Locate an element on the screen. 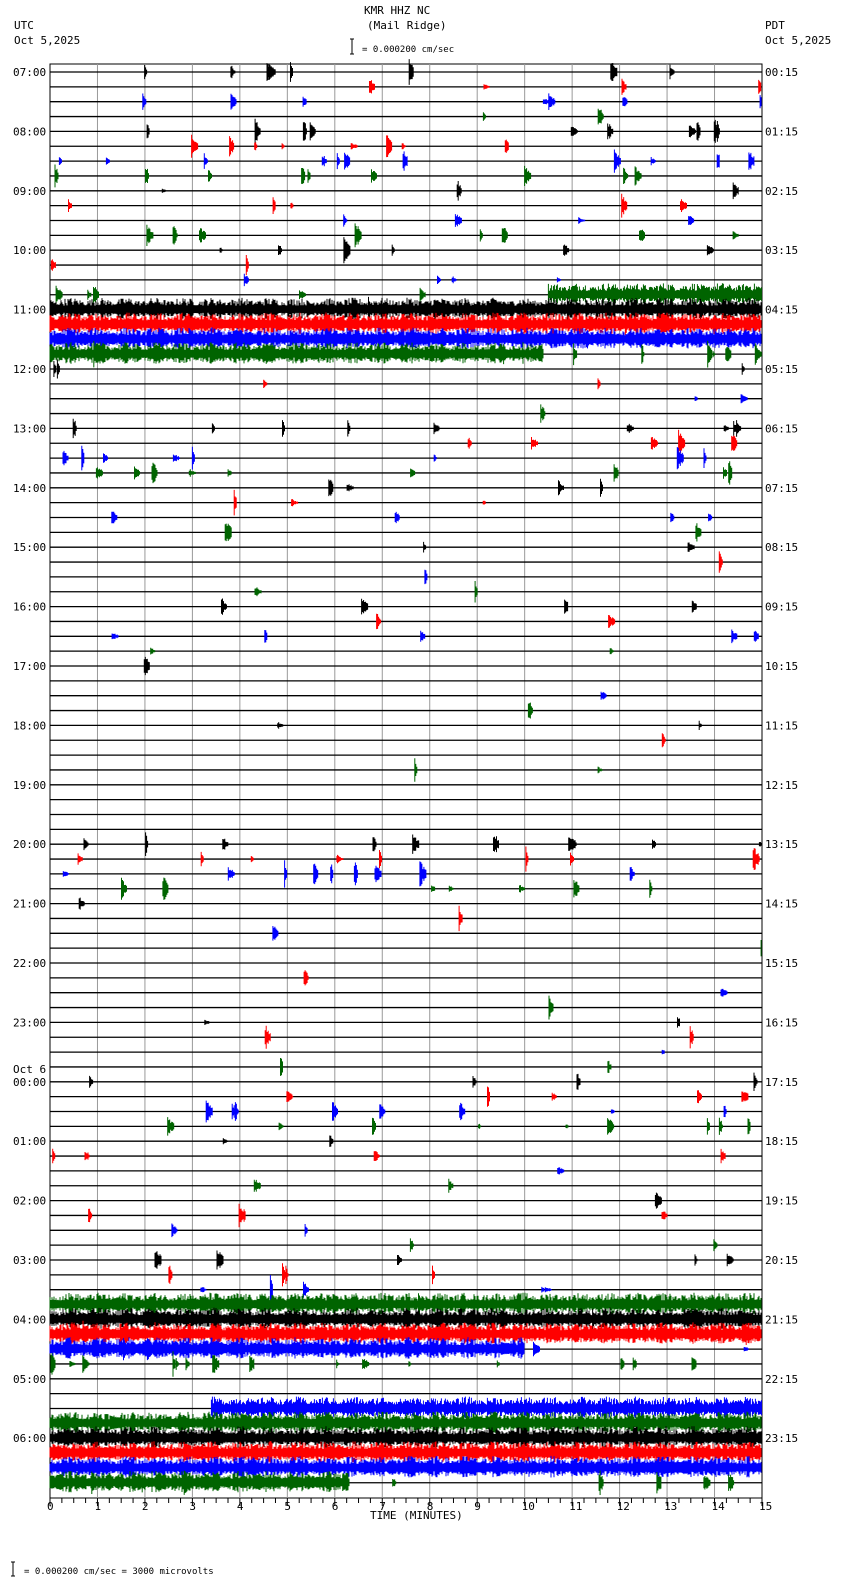  x-tick-label: 13 is located at coordinates (670, 1506).